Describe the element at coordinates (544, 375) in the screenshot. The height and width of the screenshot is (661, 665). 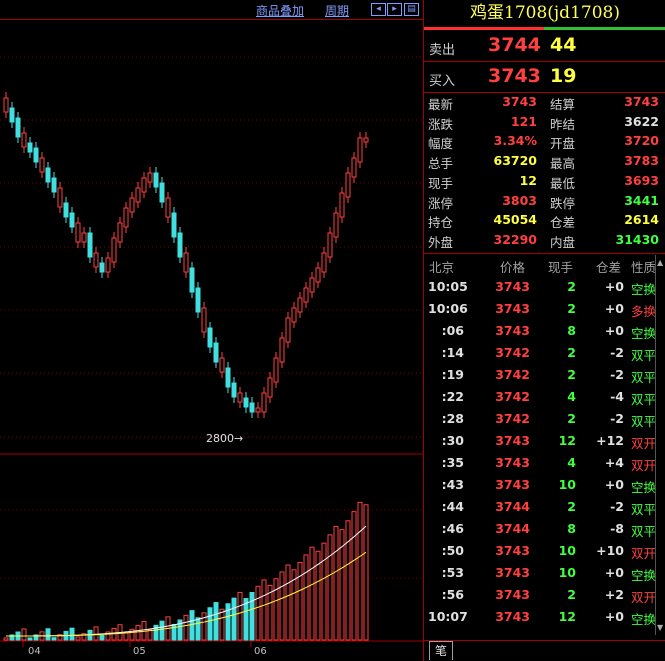
I see `tick-row: :19 3742 2 -2 双平` at that location.